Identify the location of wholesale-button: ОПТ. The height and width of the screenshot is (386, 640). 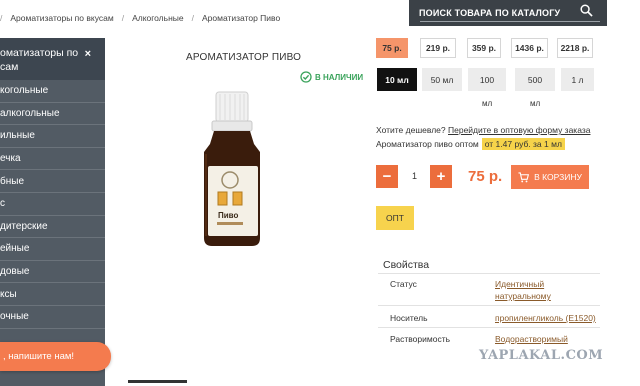
(395, 218).